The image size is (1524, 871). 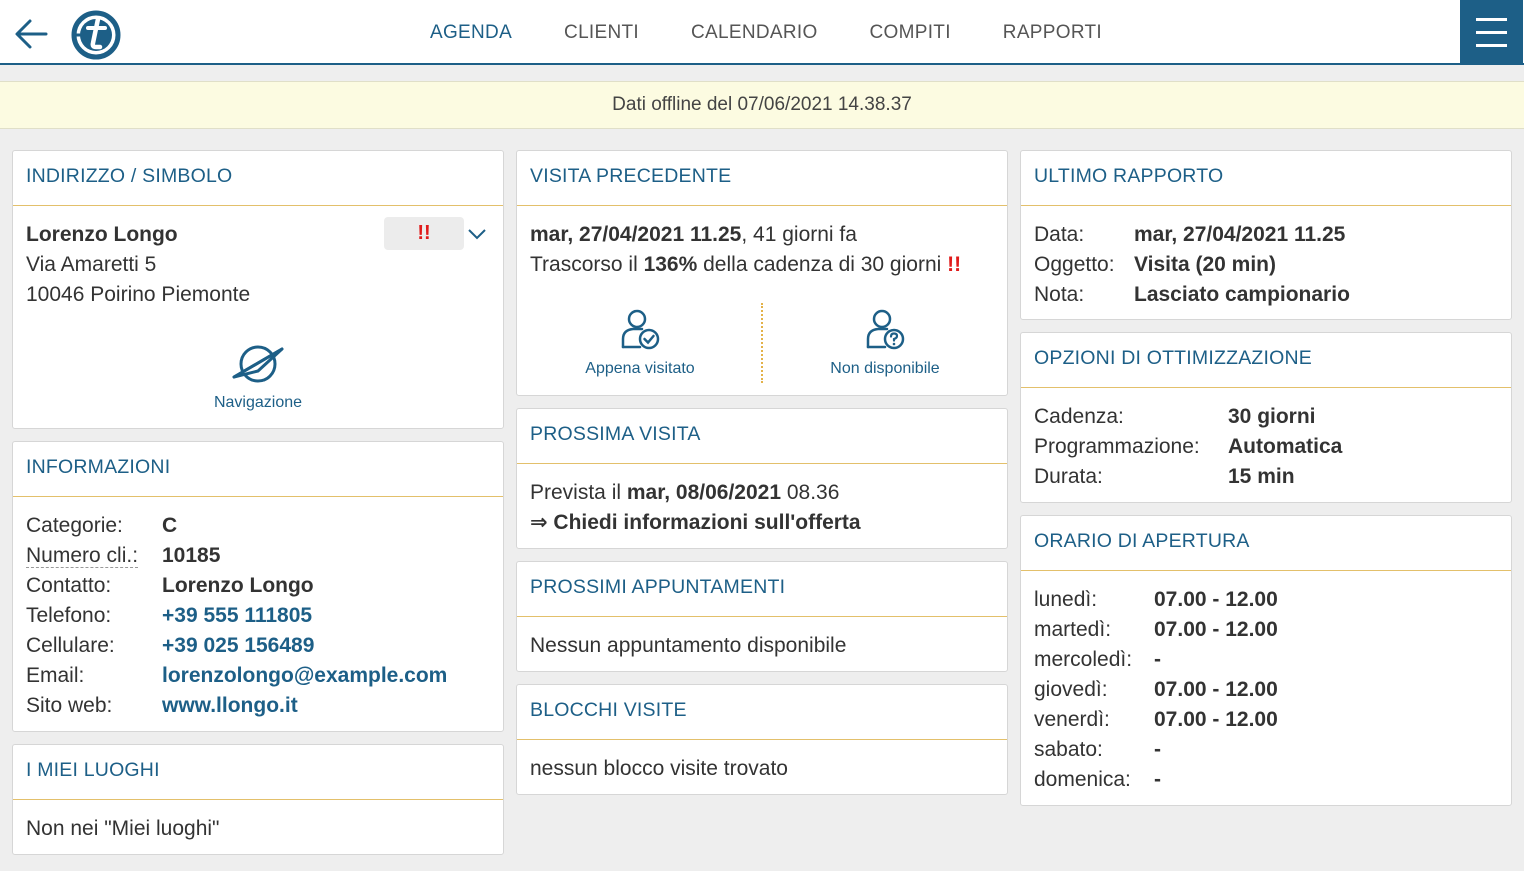 I want to click on info-row: Sito web: www.llongo.it, so click(x=258, y=706).